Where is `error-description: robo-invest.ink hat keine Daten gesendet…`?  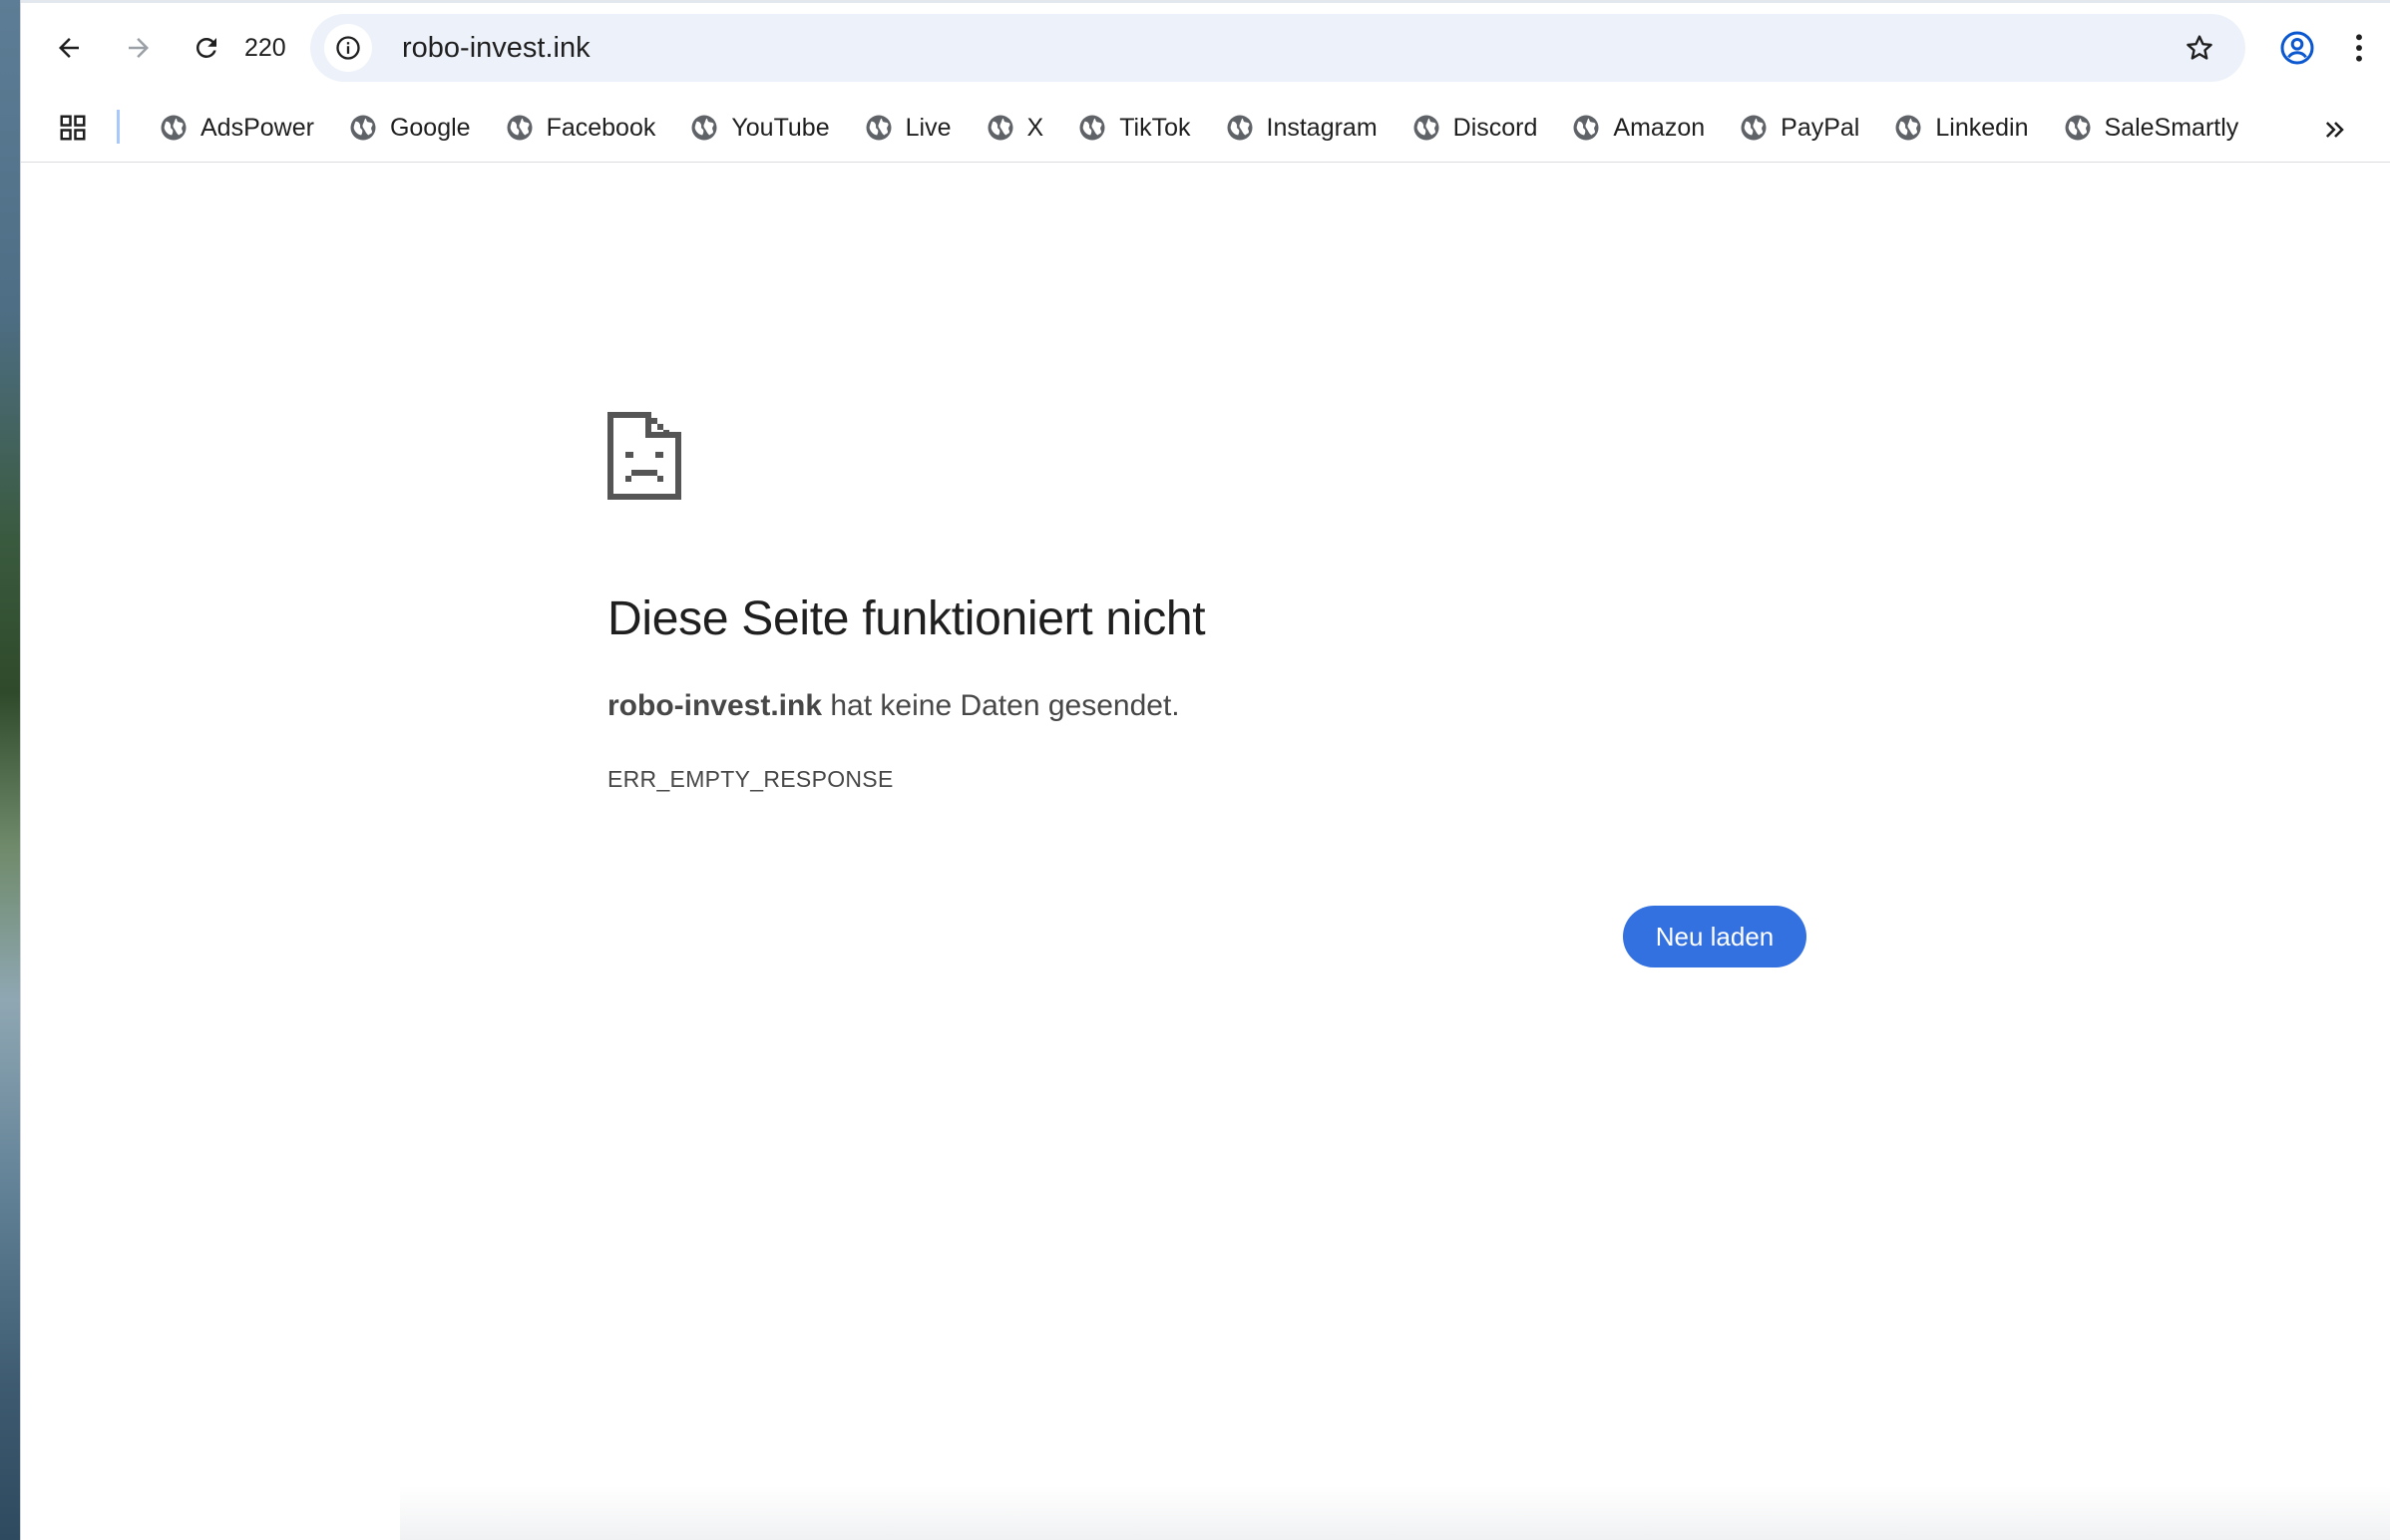 error-description: robo-invest.ink hat keine Daten gesendet… is located at coordinates (893, 706).